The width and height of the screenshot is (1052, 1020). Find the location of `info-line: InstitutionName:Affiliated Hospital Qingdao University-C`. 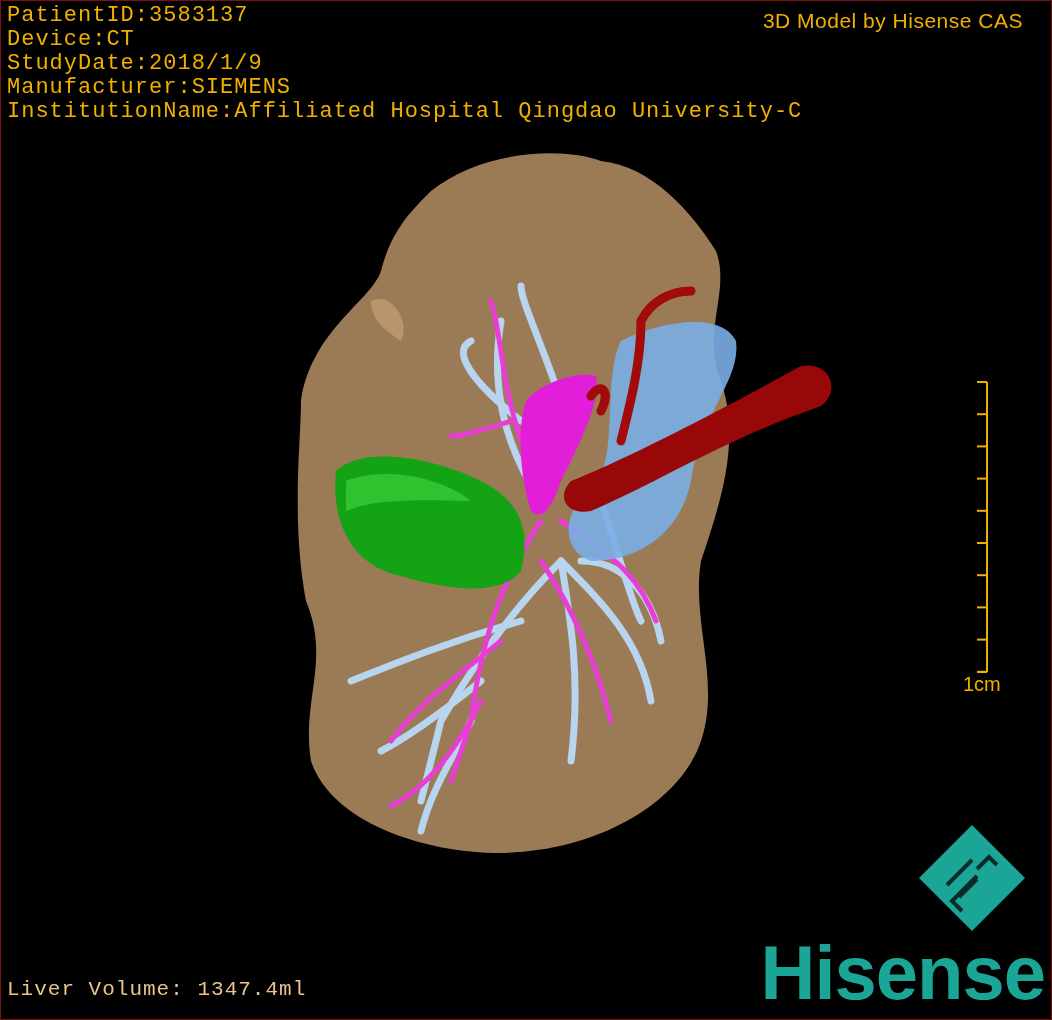

info-line: InstitutionName:Affiliated Hospital Qingdao University-C is located at coordinates (405, 112).